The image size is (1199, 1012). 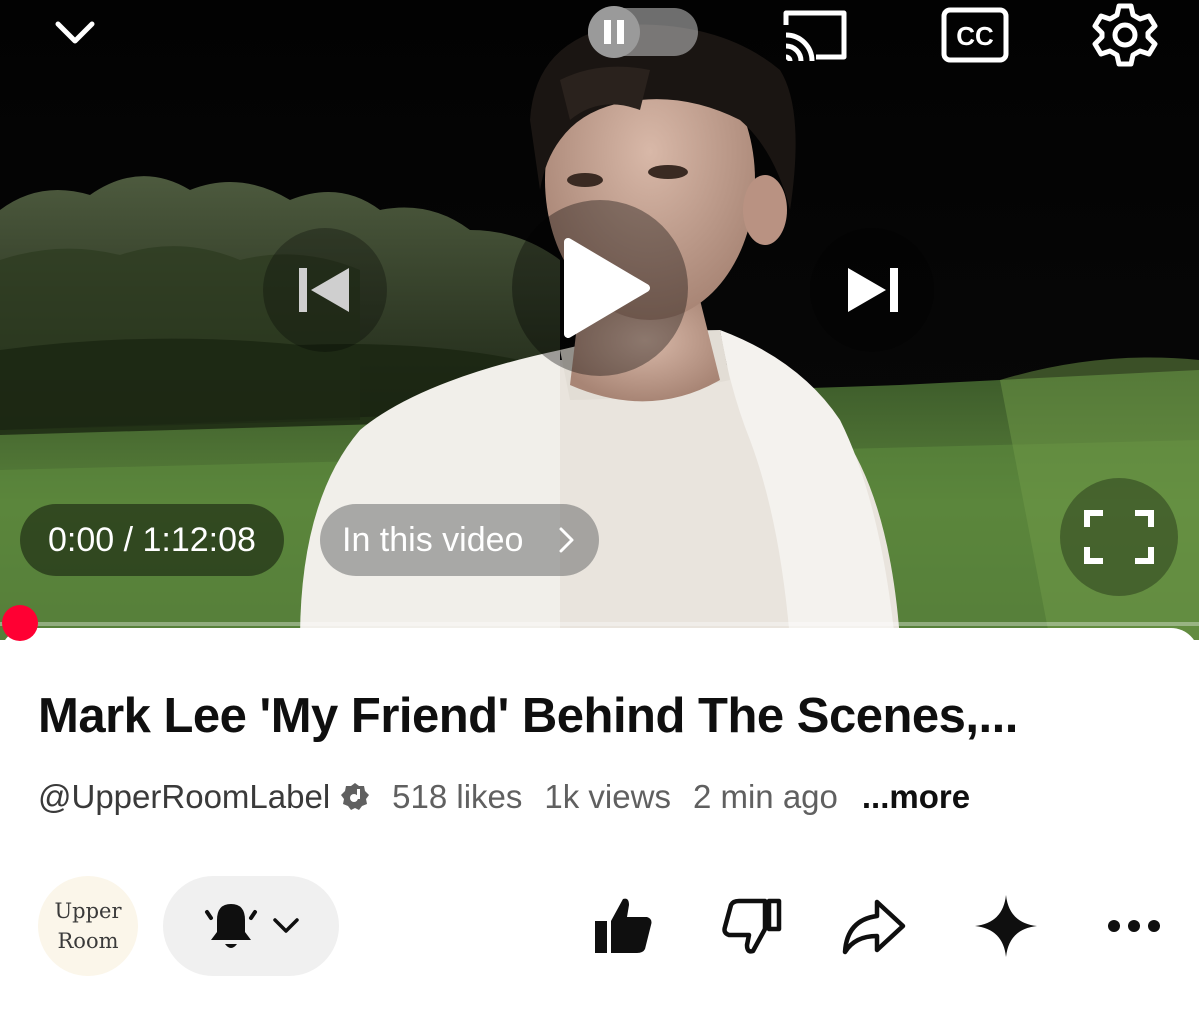 I want to click on fullscreen-button, so click(x=1119, y=537).